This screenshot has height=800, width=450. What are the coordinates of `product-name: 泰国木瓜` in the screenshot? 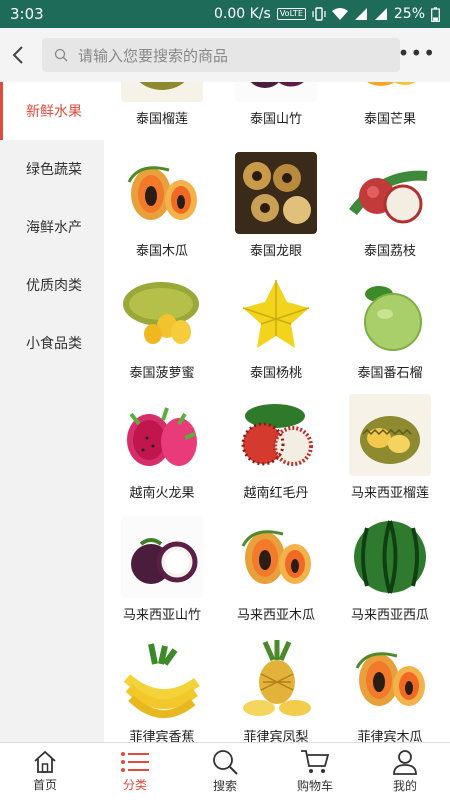 It's located at (161, 251).